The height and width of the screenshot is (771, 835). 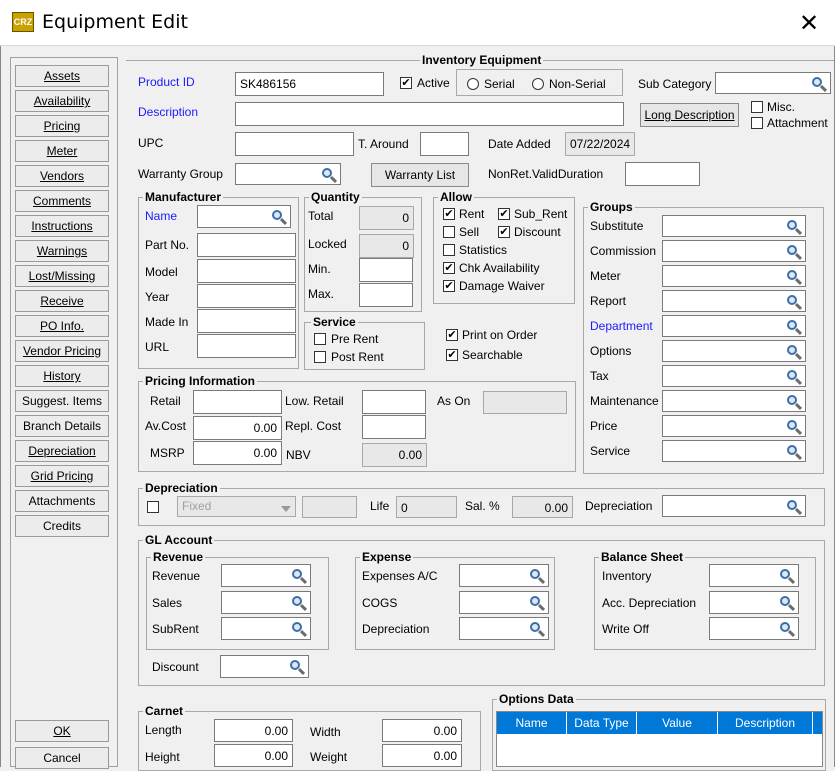 I want to click on sales-input, so click(x=266, y=602).